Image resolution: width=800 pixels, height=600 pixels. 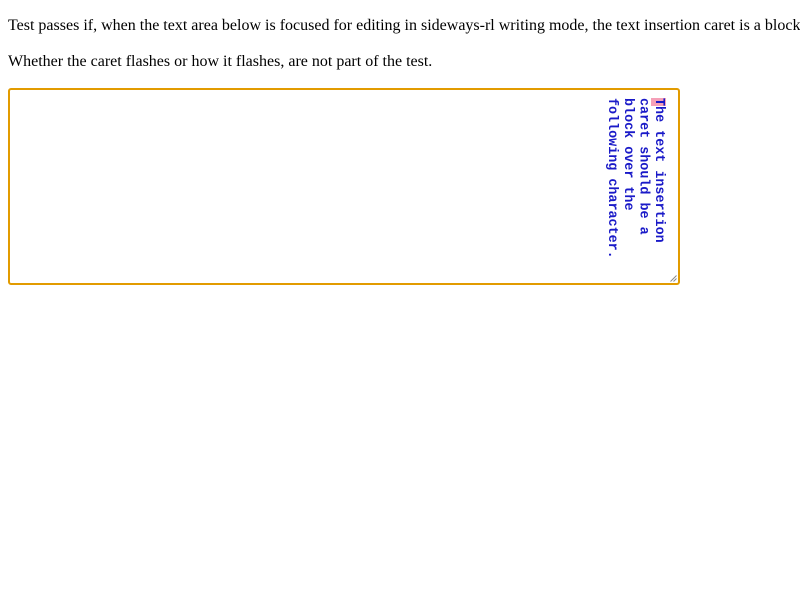 I want to click on textarea-line-3: block over the, so click(x=627, y=154).